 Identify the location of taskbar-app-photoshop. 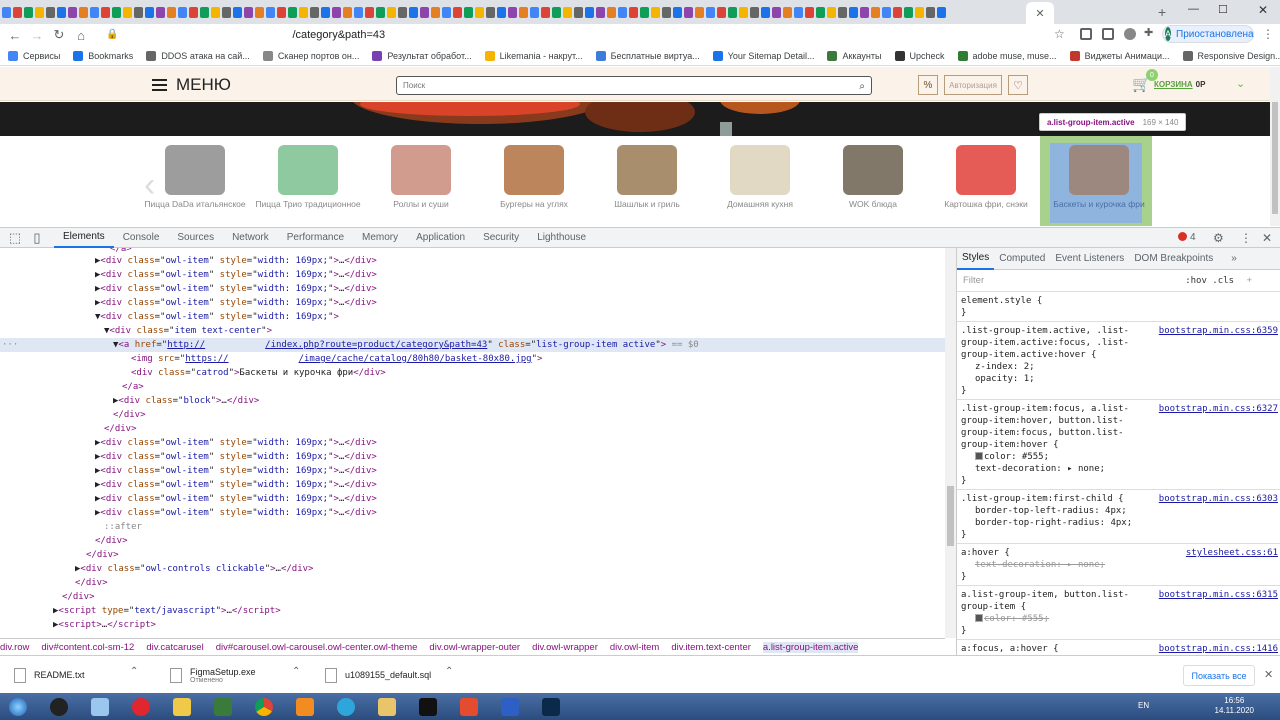
(551, 707).